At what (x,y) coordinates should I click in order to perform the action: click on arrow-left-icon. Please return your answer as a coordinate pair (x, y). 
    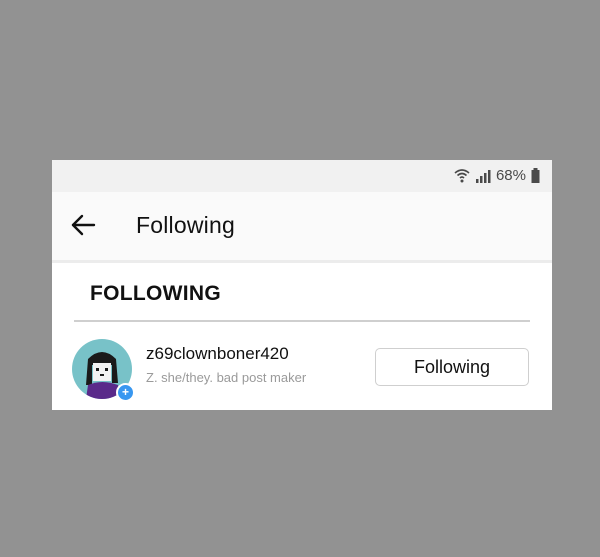
    Looking at the image, I should click on (83, 227).